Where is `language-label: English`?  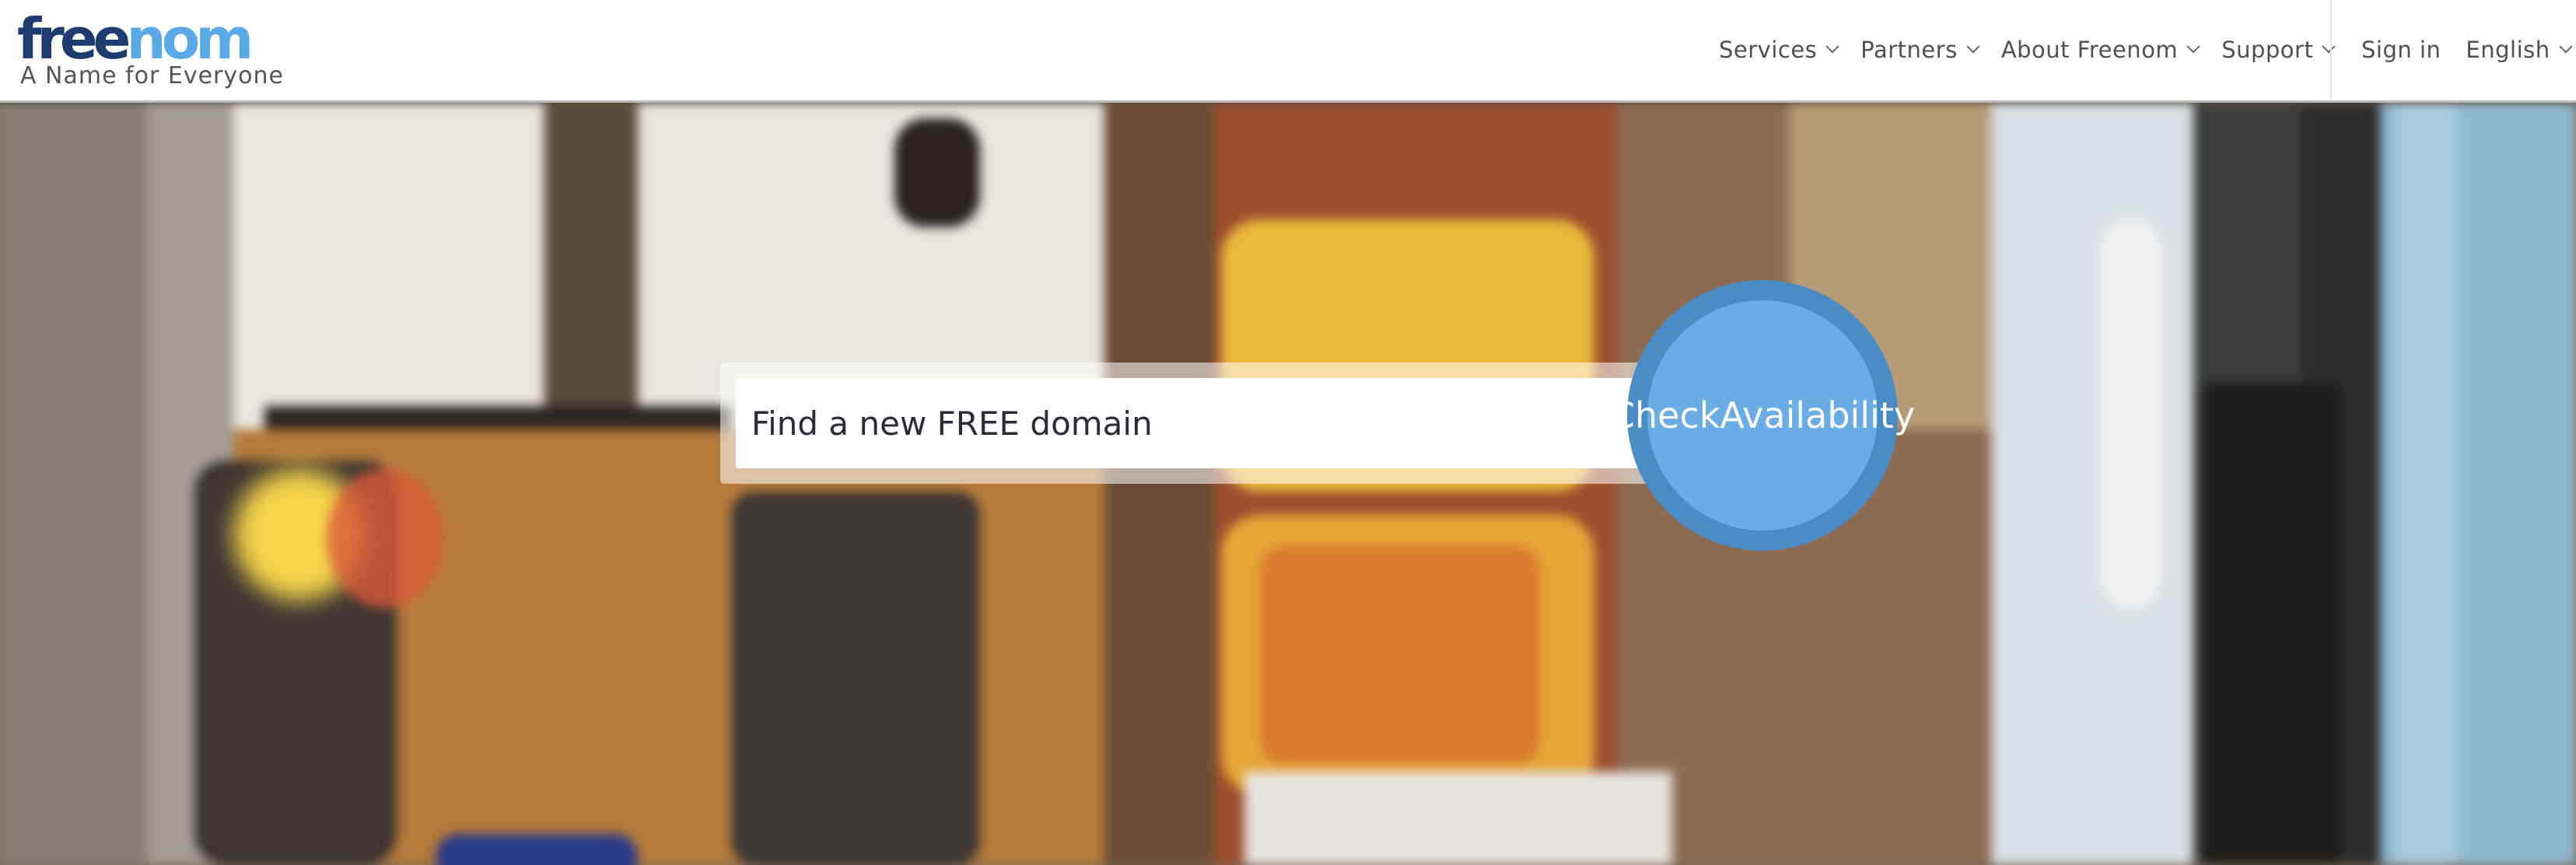 language-label: English is located at coordinates (2508, 50).